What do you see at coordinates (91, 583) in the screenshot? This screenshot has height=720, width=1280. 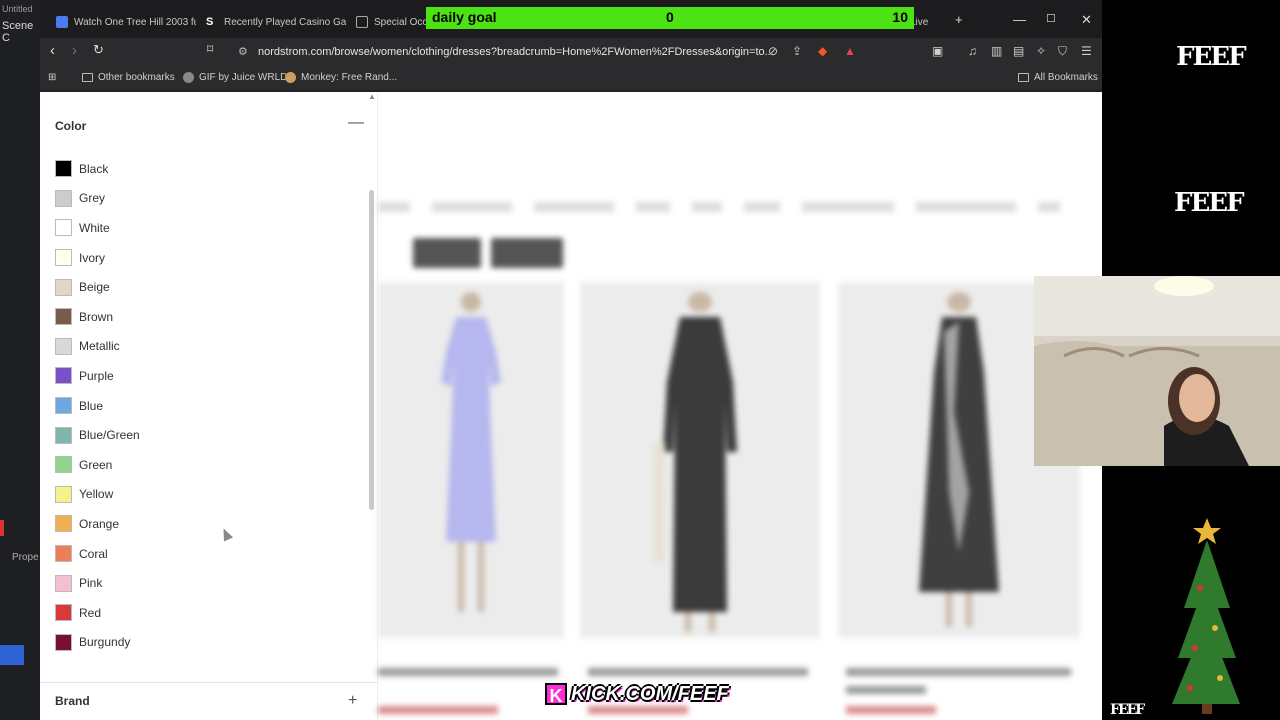 I see `color-label: Pink` at bounding box center [91, 583].